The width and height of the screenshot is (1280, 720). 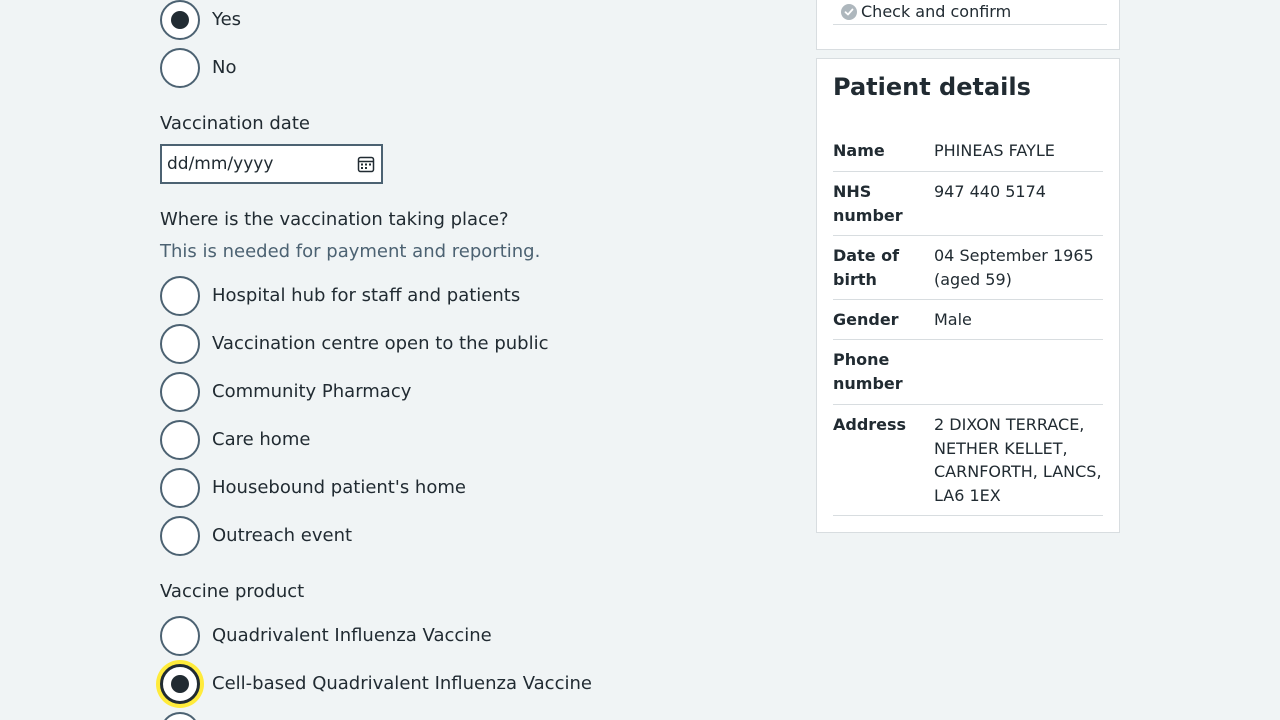 I want to click on step-check-and-confirm: Check and confirm, so click(x=970, y=12).